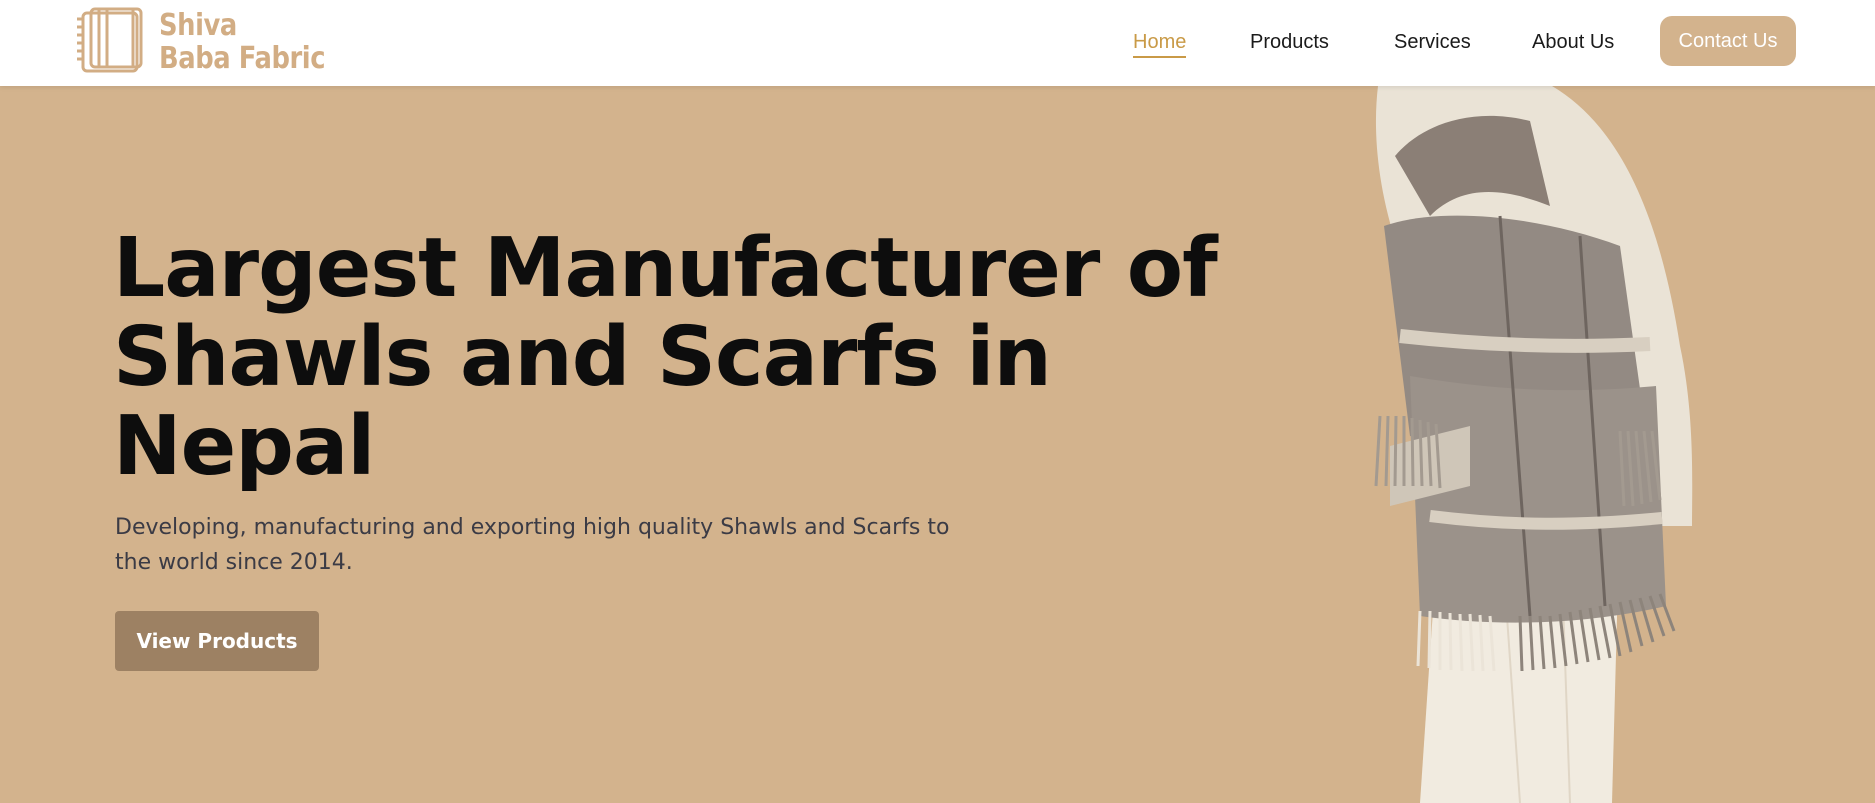 This screenshot has width=1875, height=803. Describe the element at coordinates (198, 25) in the screenshot. I see `brand-name-line-1: Shiva` at that location.